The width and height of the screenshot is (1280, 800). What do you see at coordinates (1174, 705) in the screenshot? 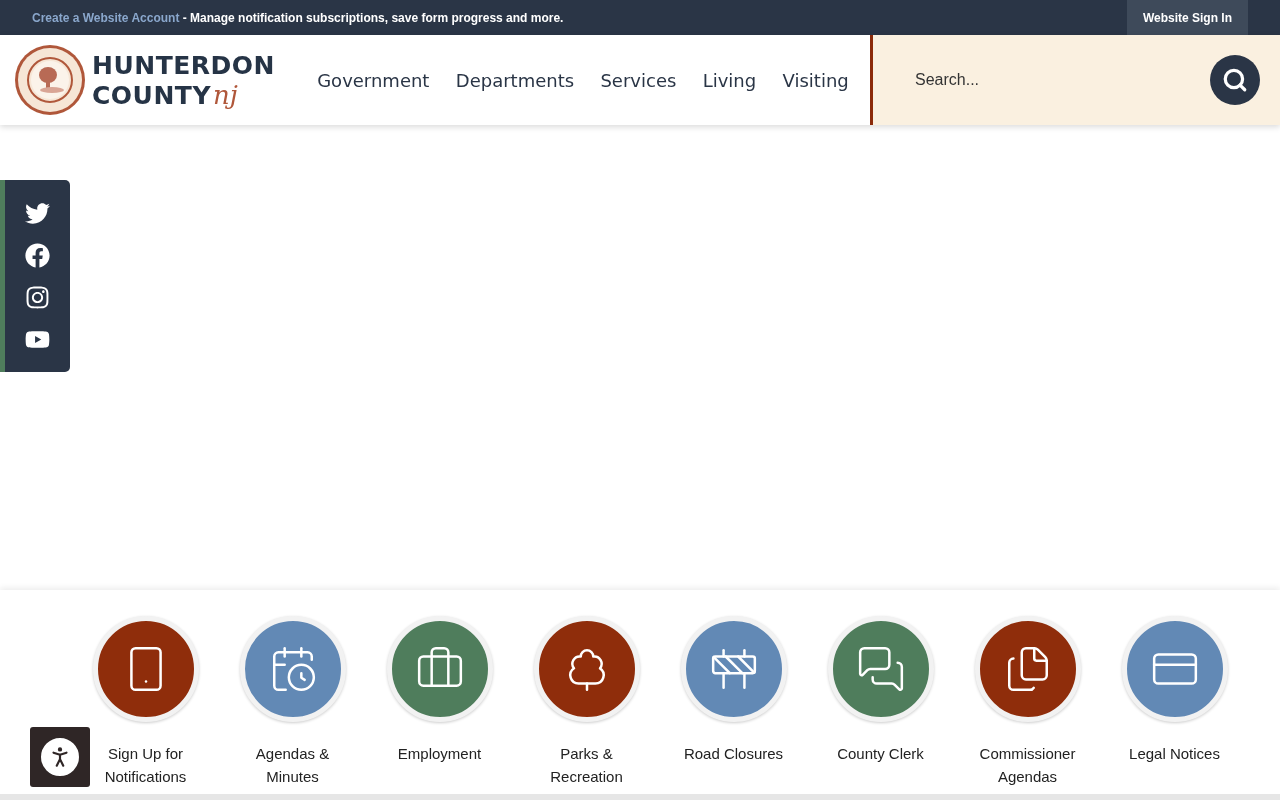
I see `quick-link: Legal Notices` at bounding box center [1174, 705].